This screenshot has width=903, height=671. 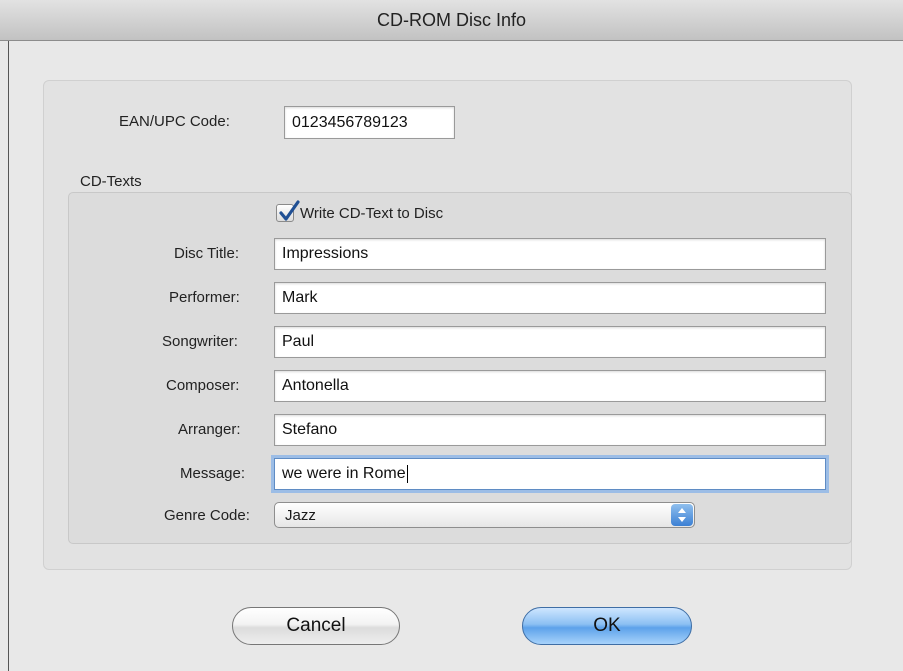 What do you see at coordinates (207, 515) in the screenshot?
I see `genre-label: Genre Code:` at bounding box center [207, 515].